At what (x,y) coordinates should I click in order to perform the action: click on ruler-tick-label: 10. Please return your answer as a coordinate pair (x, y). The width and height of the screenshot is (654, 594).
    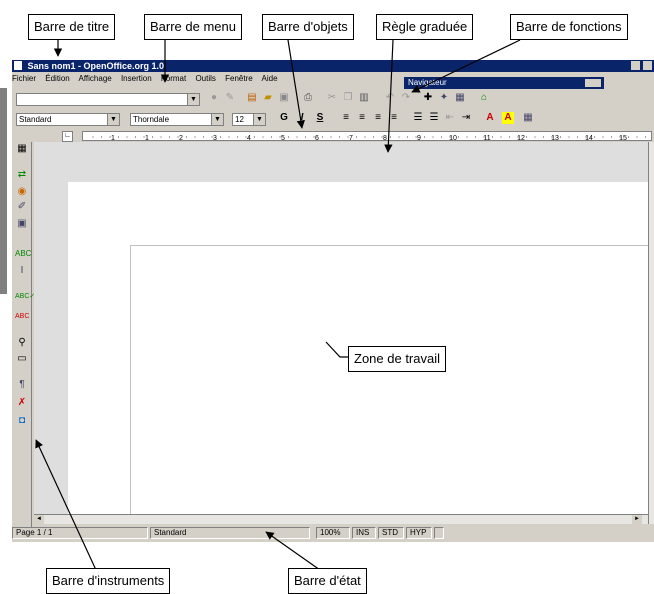
    Looking at the image, I should click on (453, 138).